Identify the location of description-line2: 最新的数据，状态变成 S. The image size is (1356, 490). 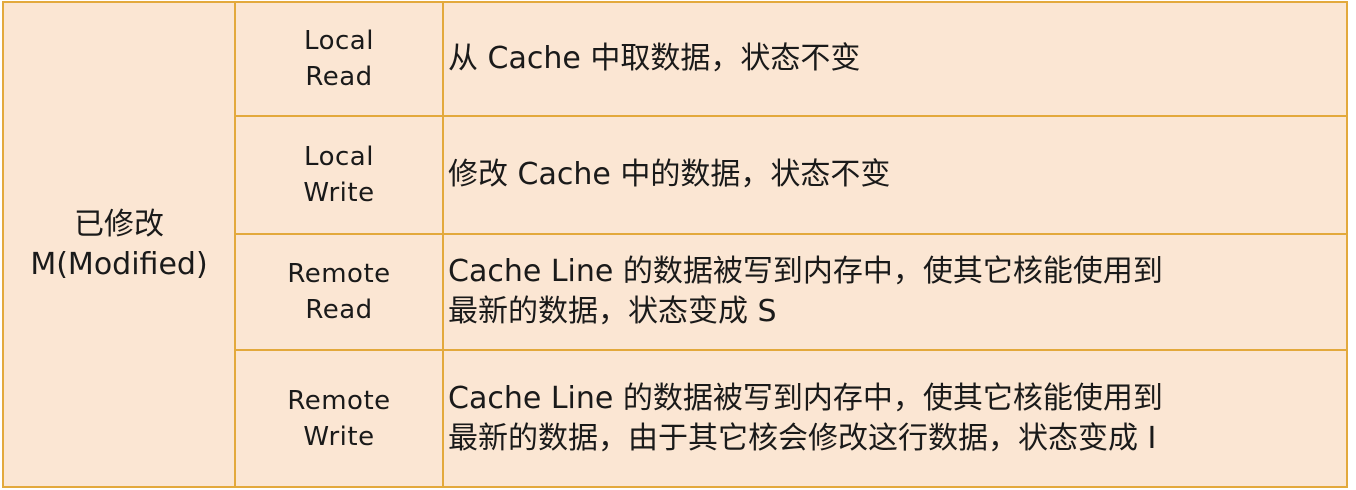
(612, 311).